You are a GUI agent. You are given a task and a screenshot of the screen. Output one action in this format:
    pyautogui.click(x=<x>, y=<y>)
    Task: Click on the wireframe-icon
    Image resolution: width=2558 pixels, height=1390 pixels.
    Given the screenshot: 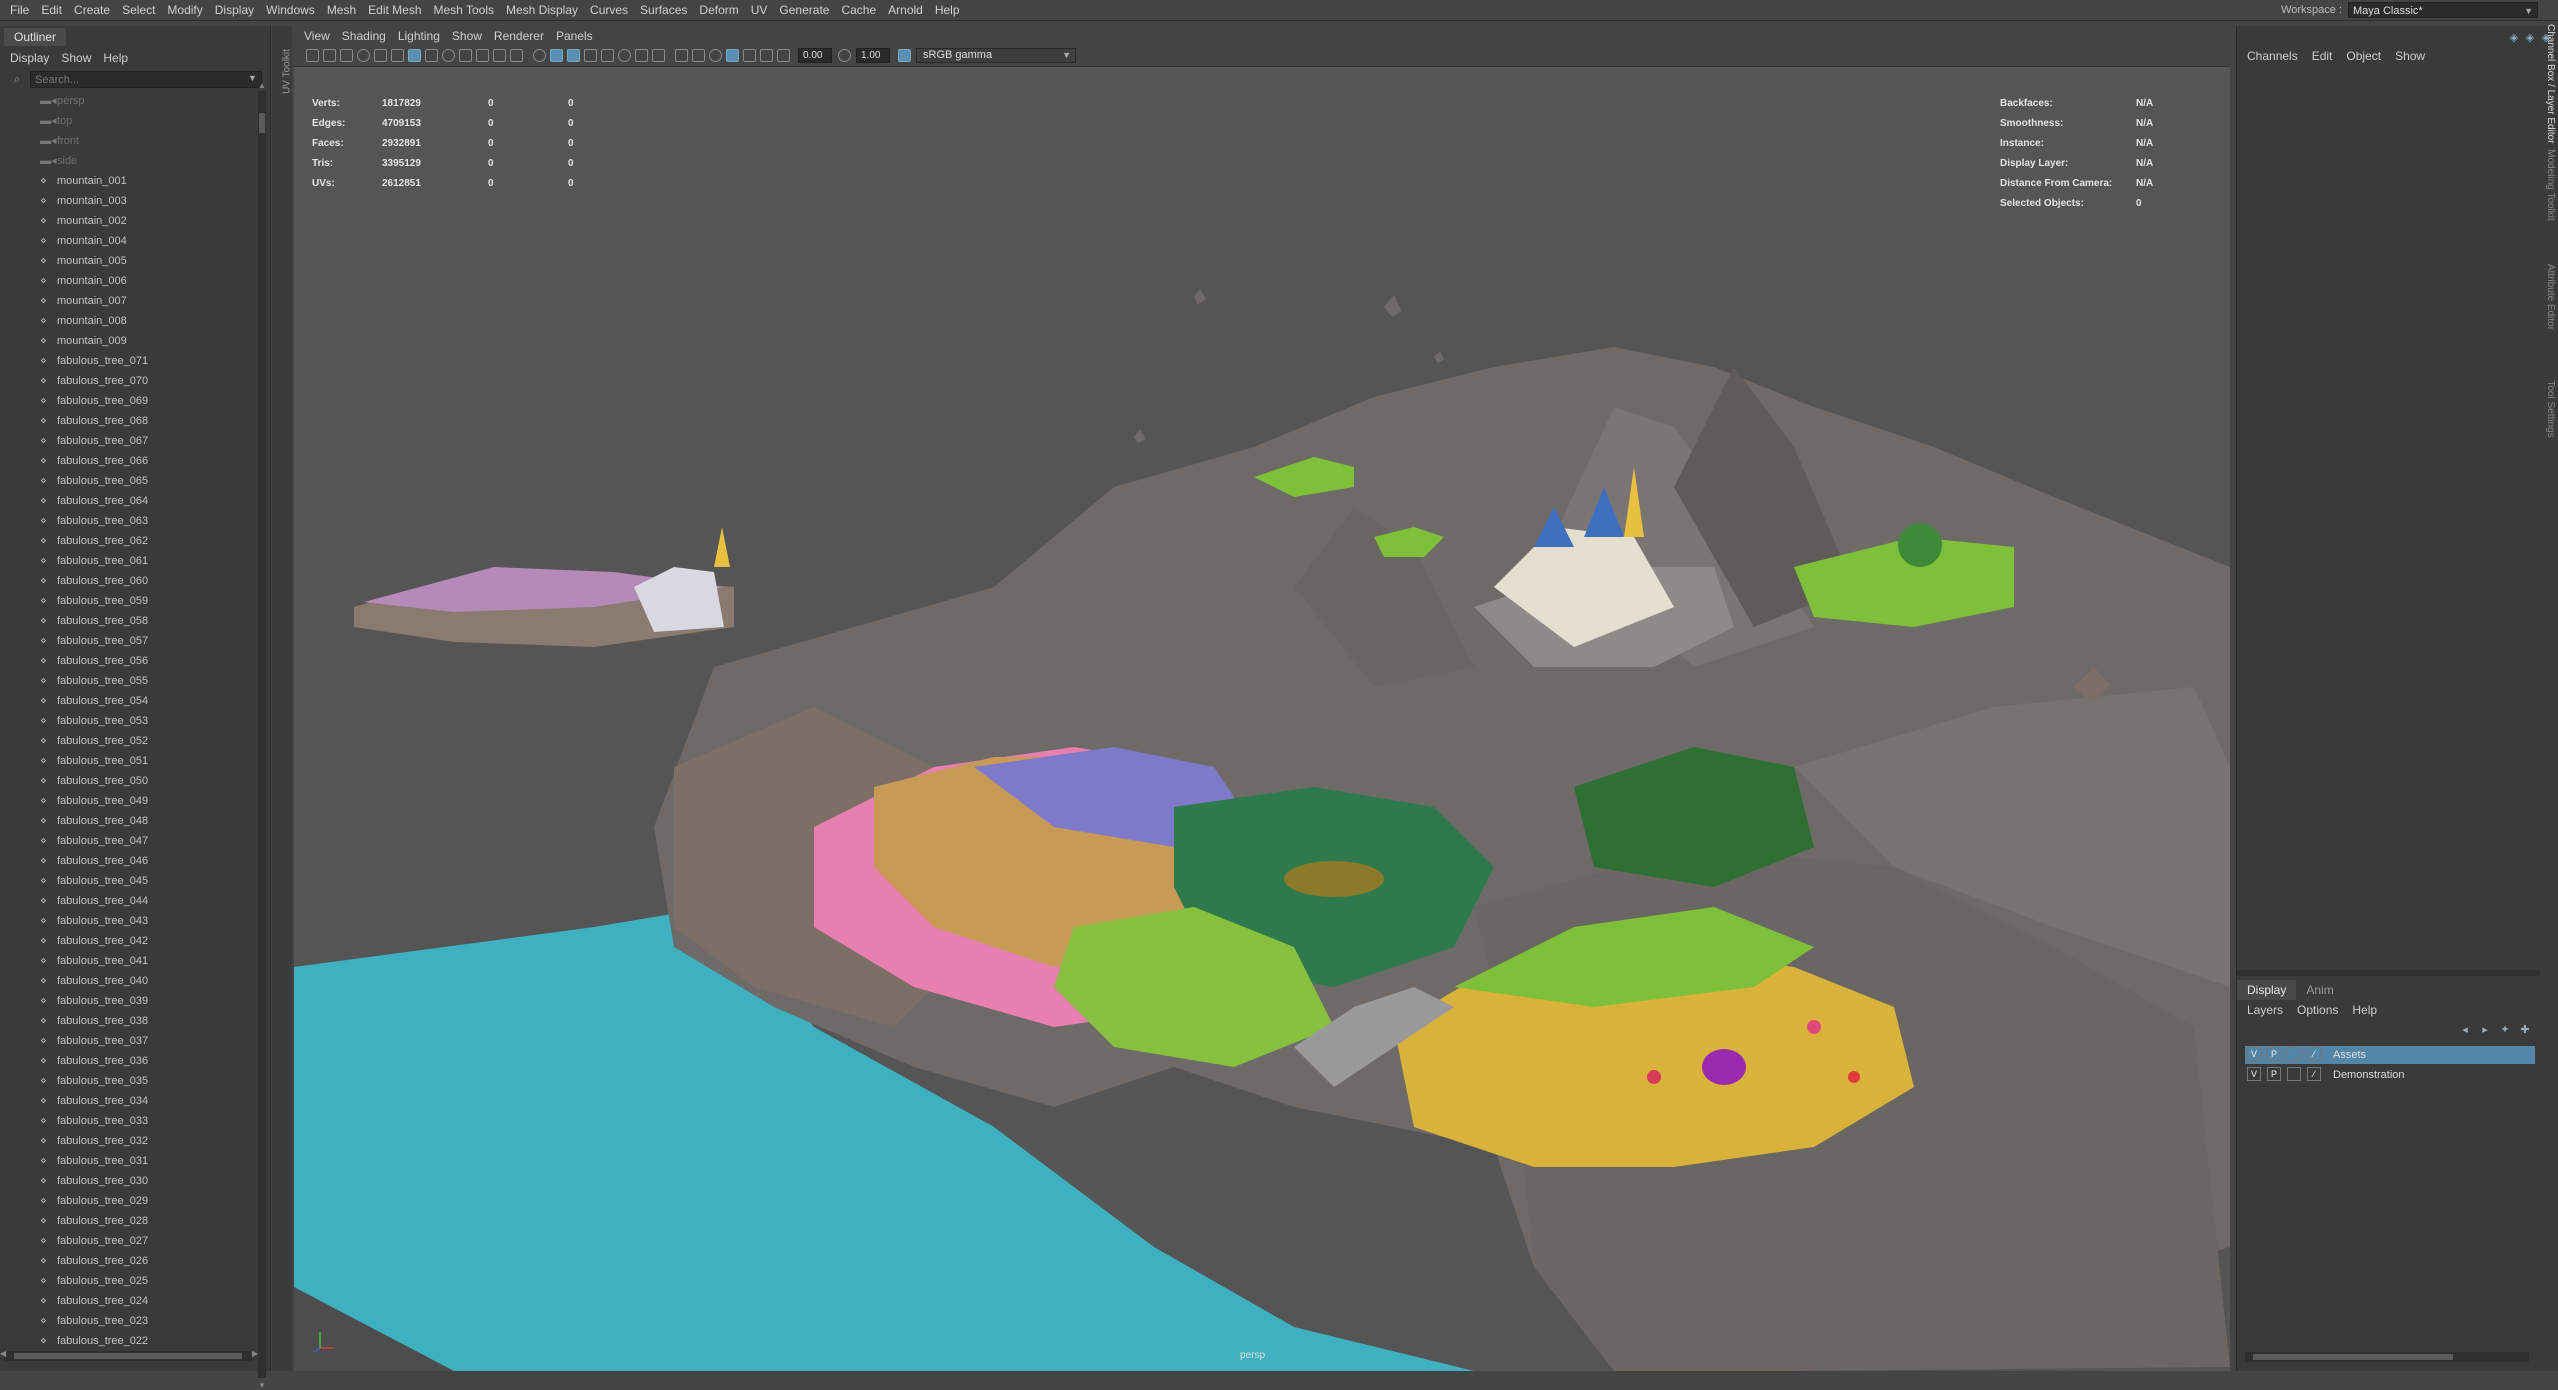 What is the action you would take?
    pyautogui.click(x=539, y=55)
    